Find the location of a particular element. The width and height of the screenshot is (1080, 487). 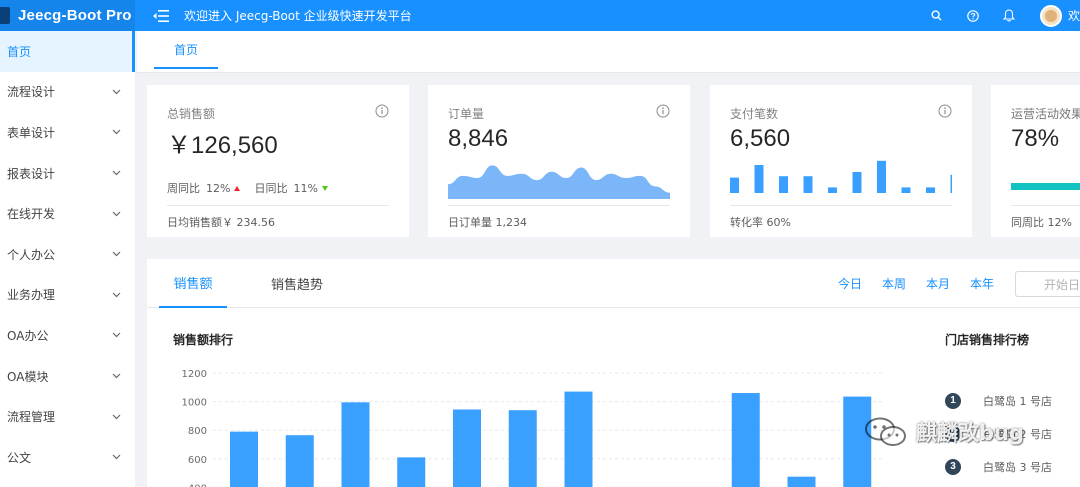

sidebar-item: 个人办公 is located at coordinates (67, 254).